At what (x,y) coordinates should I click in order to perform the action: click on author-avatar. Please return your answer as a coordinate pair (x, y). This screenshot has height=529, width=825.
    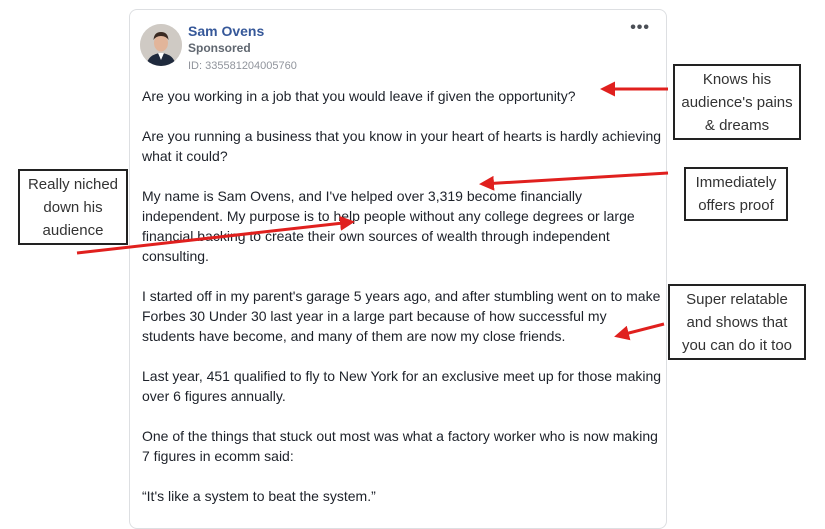
    Looking at the image, I should click on (161, 45).